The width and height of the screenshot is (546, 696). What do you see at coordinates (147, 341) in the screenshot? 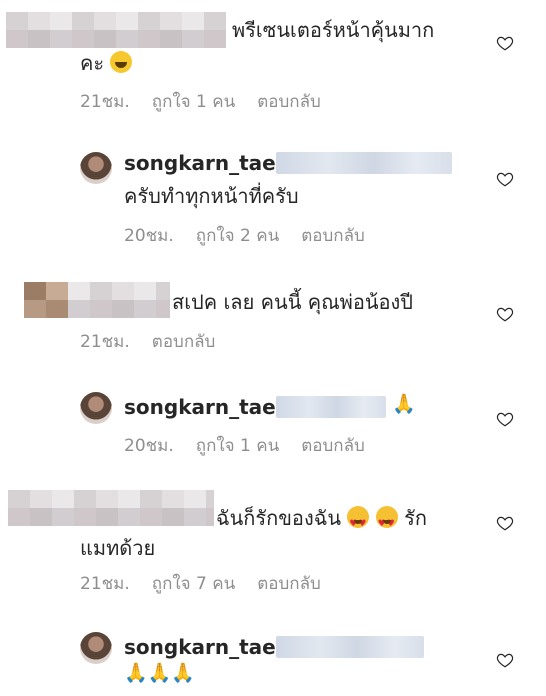
I see `comment-meta: 21ชม. ตอบกลับ` at bounding box center [147, 341].